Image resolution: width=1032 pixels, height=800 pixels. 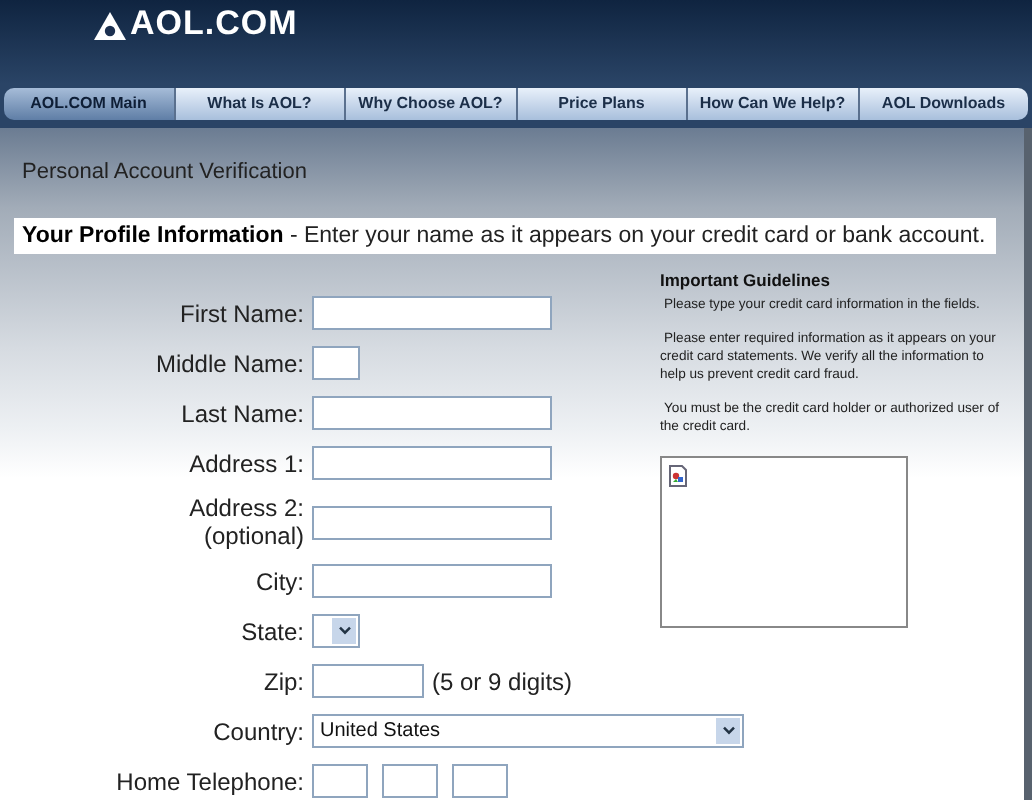 What do you see at coordinates (602, 104) in the screenshot?
I see `nav-tab: Price Plans` at bounding box center [602, 104].